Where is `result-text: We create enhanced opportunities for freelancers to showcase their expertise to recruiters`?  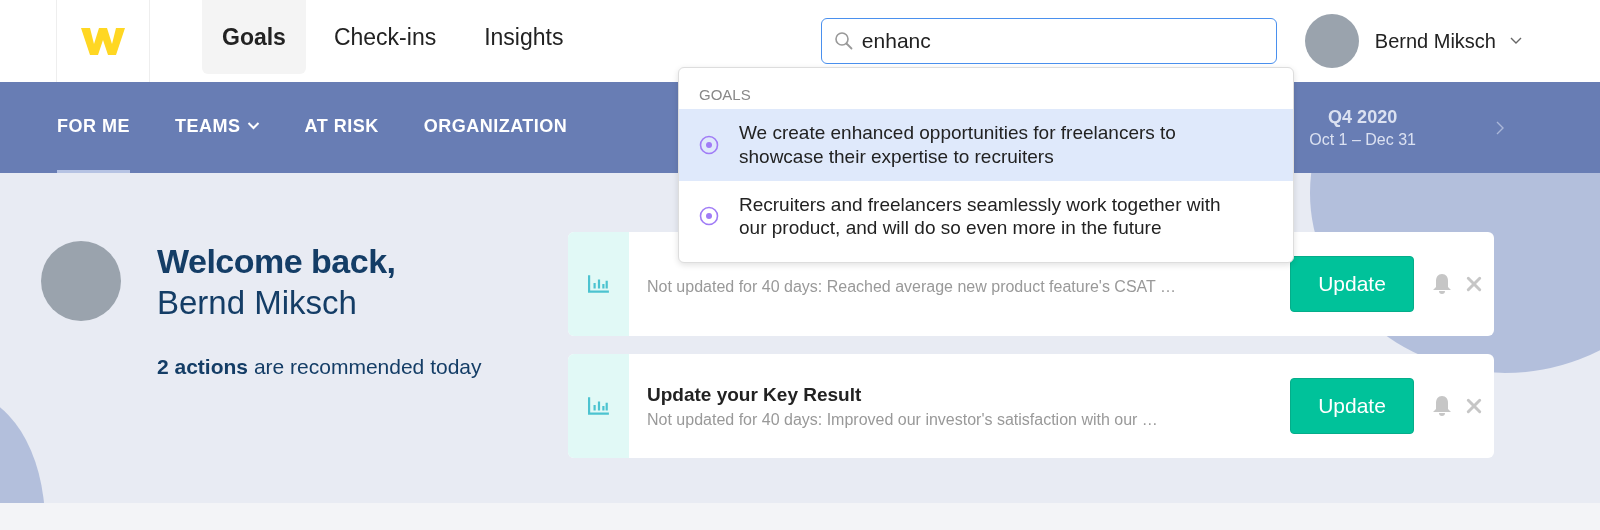 result-text: We create enhanced opportunities for freelancers to showcase their expertise to recruiters is located at coordinates (958, 145).